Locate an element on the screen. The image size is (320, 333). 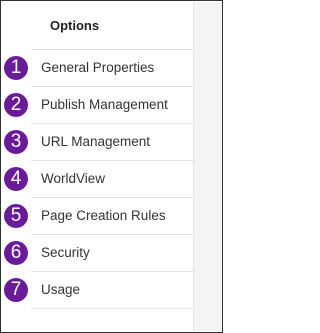
menu-item-publish-management: Publish Management is located at coordinates (112, 105).